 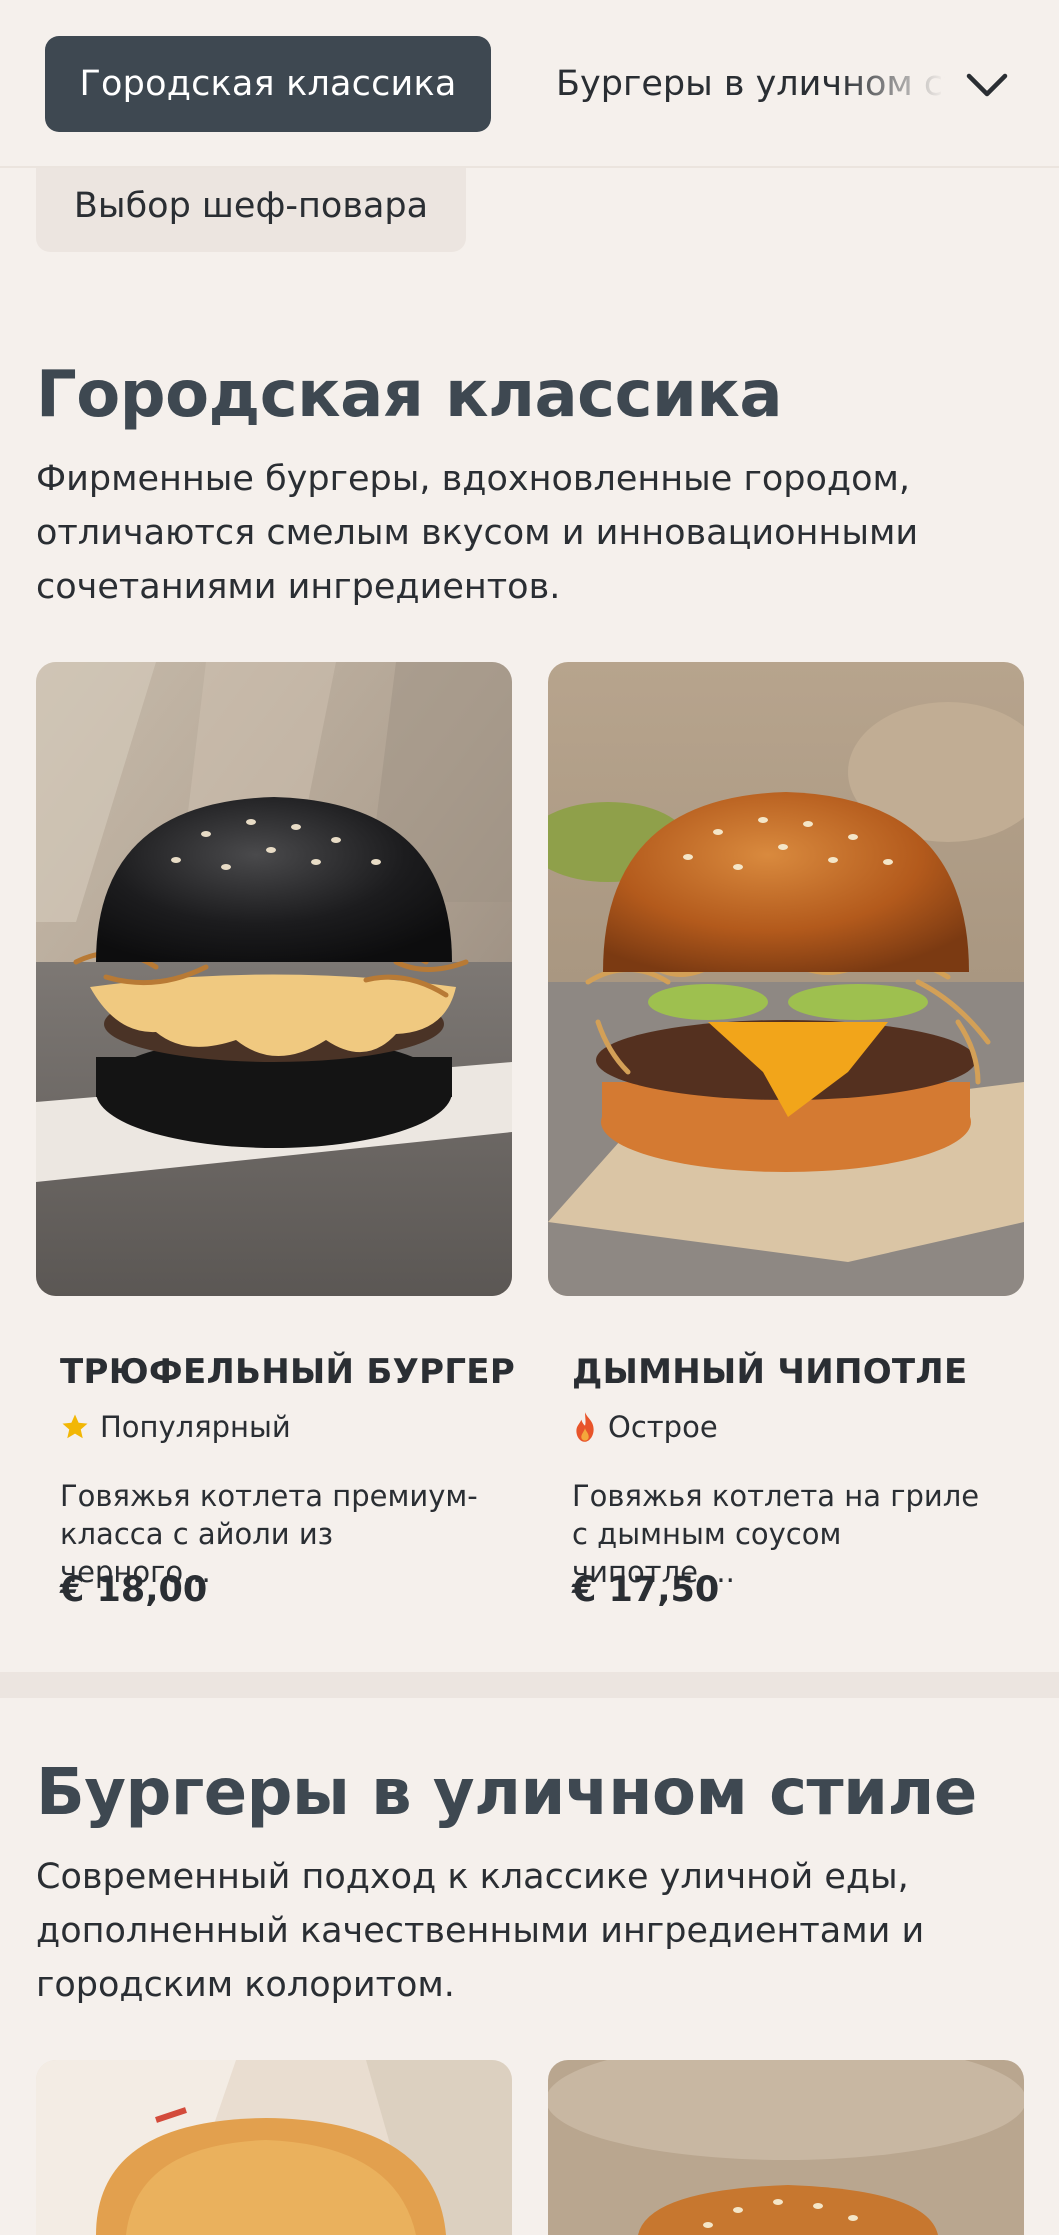 I want to click on chevron-down-icon, so click(x=987, y=85).